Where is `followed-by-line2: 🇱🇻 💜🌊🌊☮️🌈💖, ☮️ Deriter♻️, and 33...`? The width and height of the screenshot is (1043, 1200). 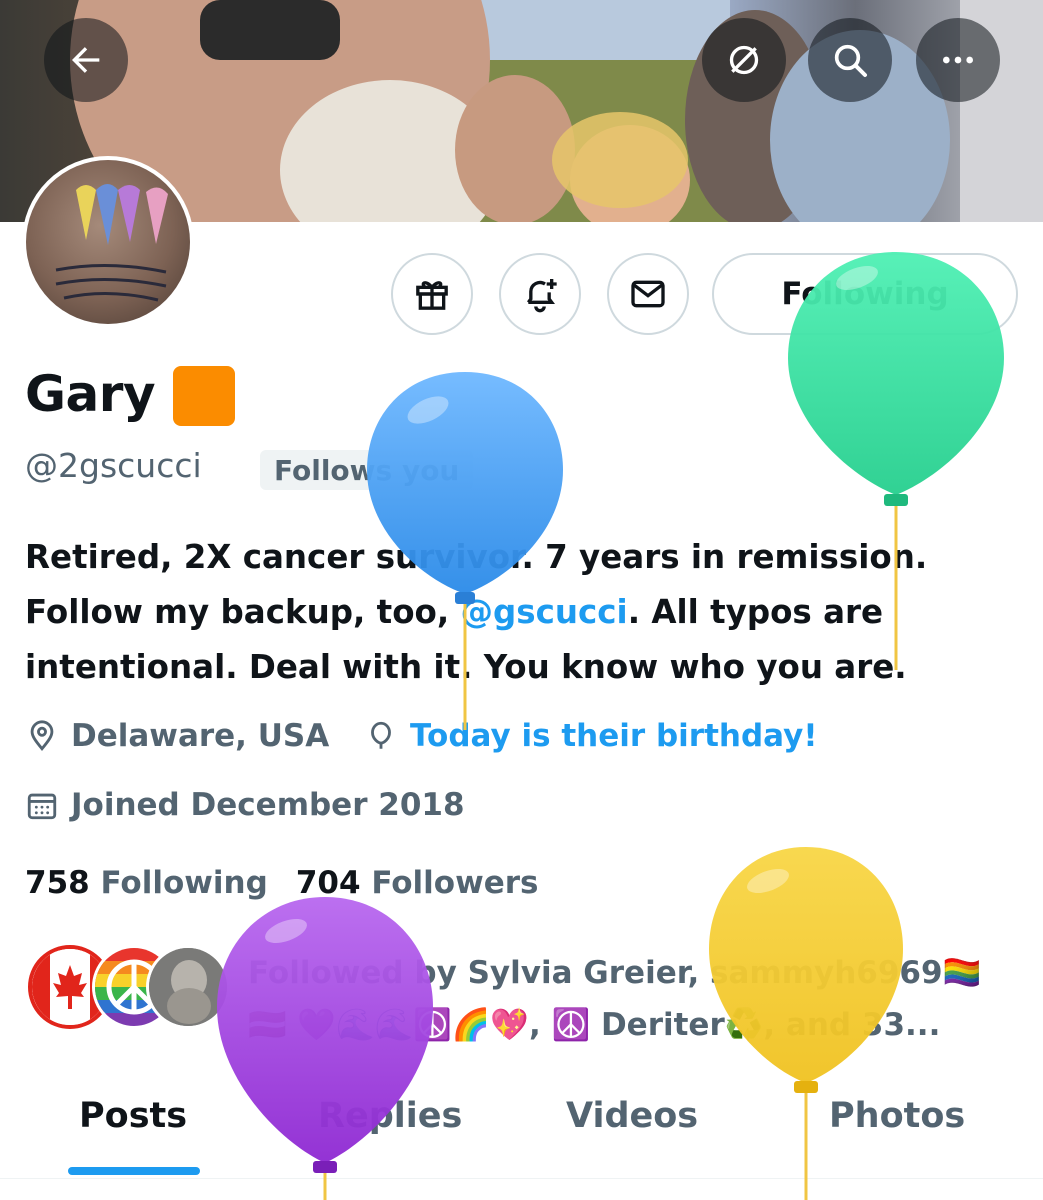 followed-by-line2: 🇱🇻 💜🌊🌊☮️🌈💖, ☮️ Deriter♻️, and 33... is located at coordinates (594, 1025).